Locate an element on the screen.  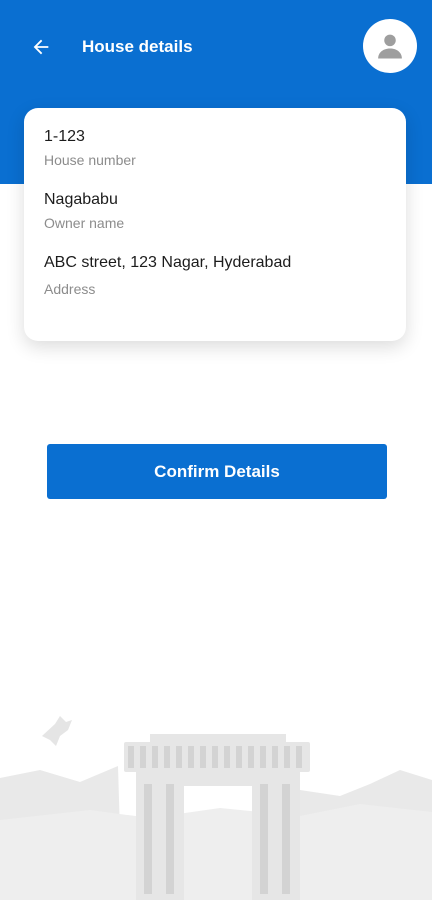
page-title: House details is located at coordinates (137, 46).